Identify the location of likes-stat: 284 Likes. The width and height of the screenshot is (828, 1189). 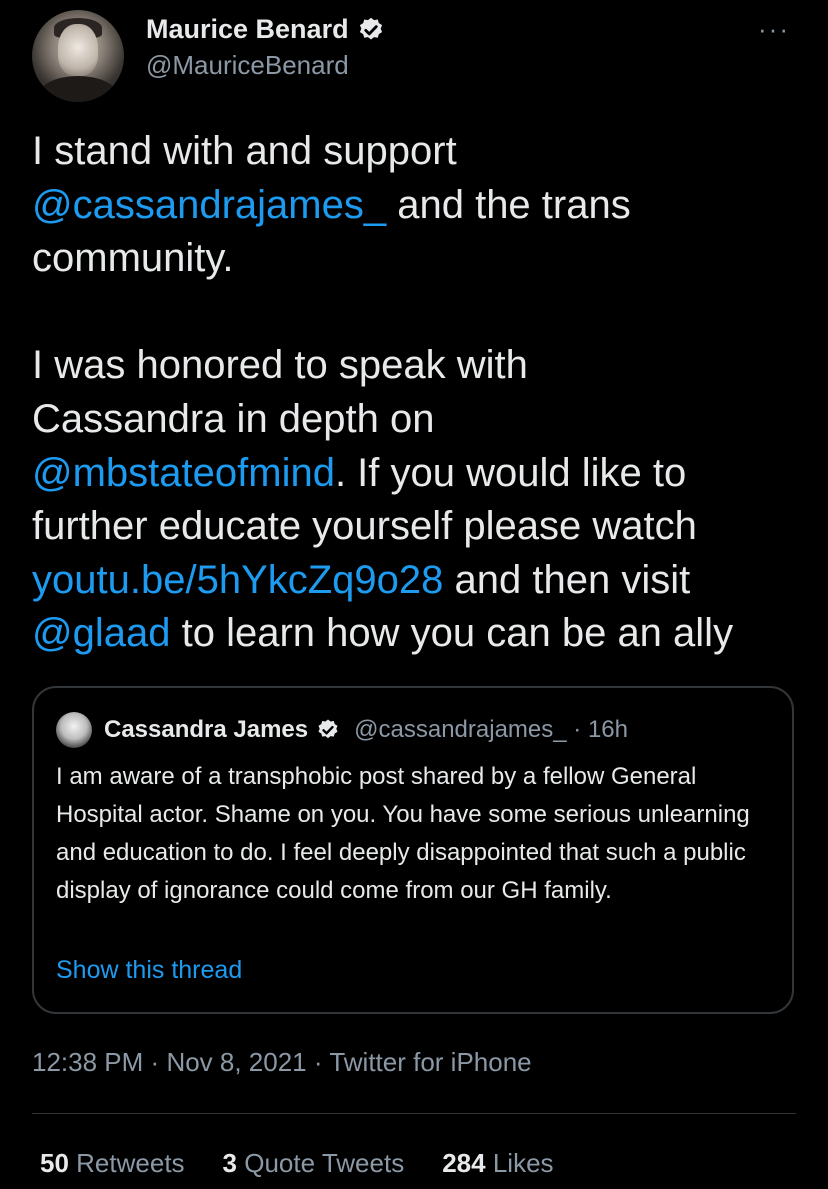
(497, 1163).